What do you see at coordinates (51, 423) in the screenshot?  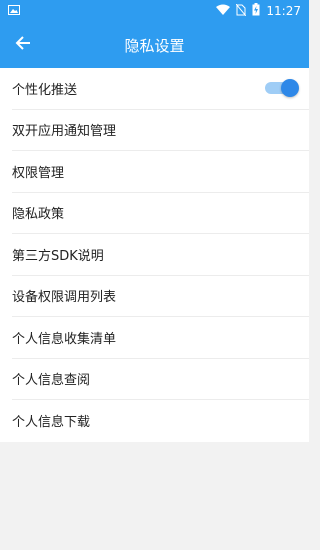 I see `setting-label: 个人信息下载` at bounding box center [51, 423].